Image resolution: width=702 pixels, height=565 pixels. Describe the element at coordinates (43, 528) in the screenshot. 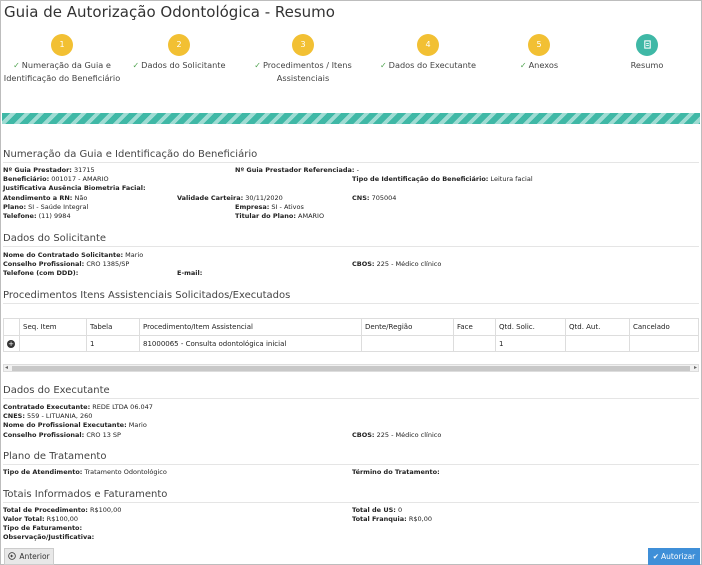

I see `tipo-faturamento: Tipo de Faturamento:` at that location.